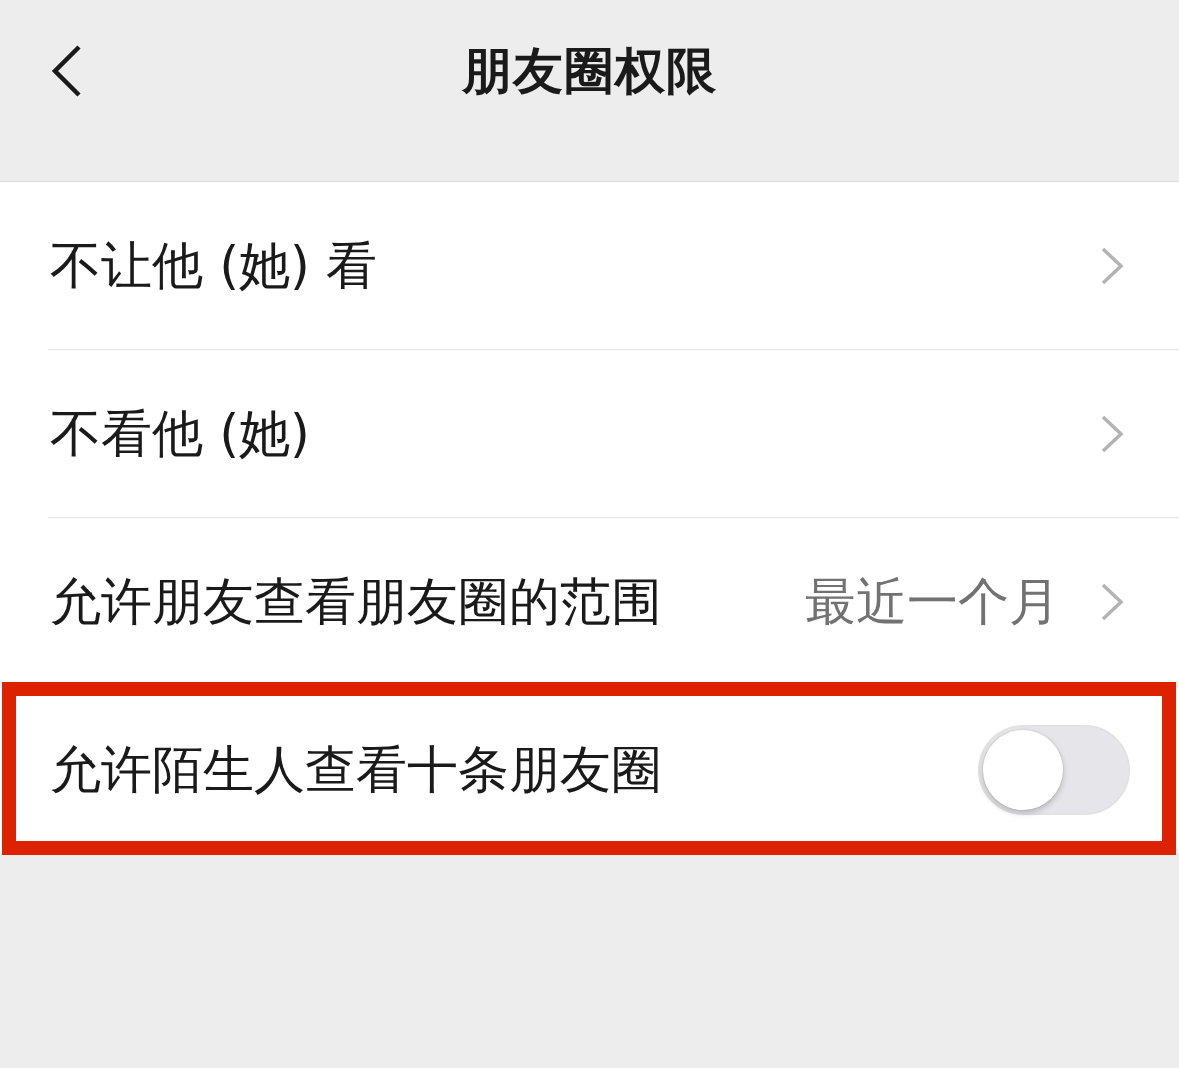  Describe the element at coordinates (214, 265) in the screenshot. I see `menu-item-label: 不让他 (她) 看` at that location.